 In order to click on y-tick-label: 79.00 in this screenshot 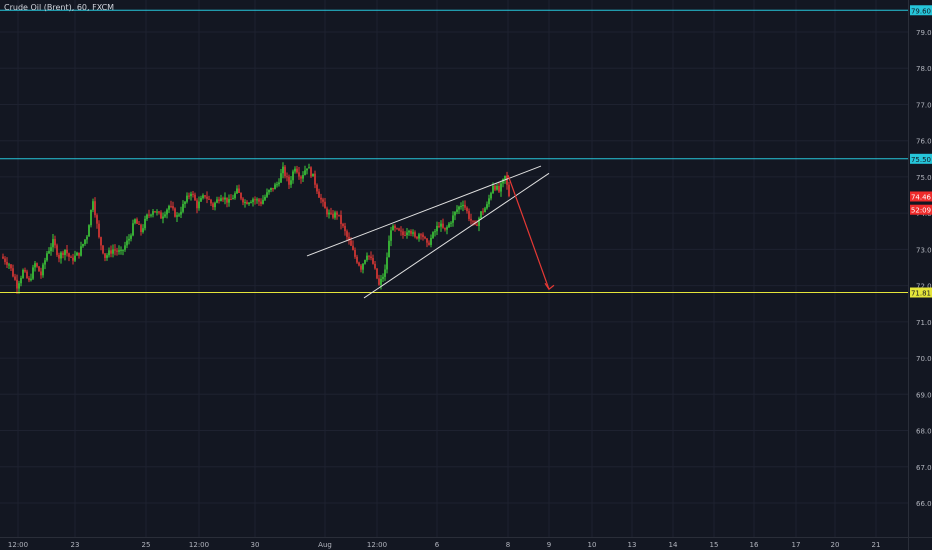, I will do `click(924, 33)`.